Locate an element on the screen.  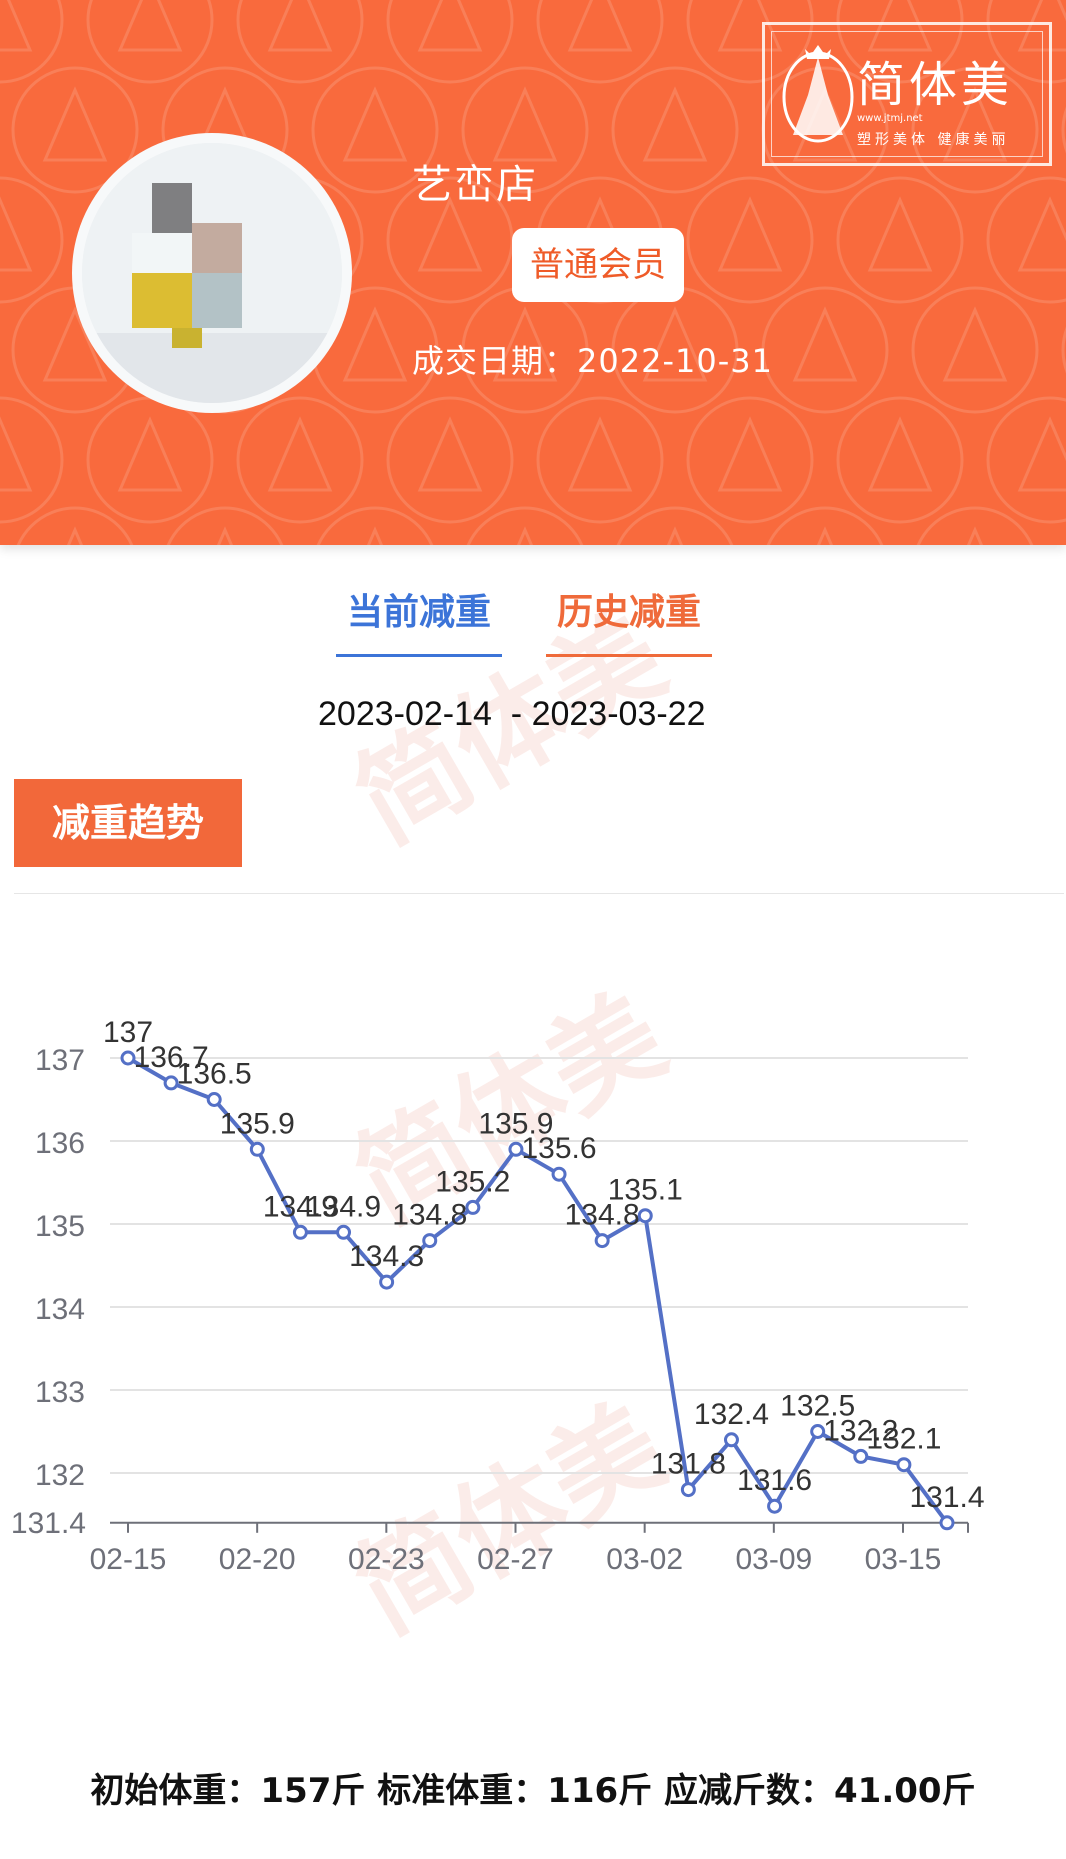
weight-summary: 初始体重：157斤 标准体重：116斤 应减斤数：41.00斤 is located at coordinates (533, 1791).